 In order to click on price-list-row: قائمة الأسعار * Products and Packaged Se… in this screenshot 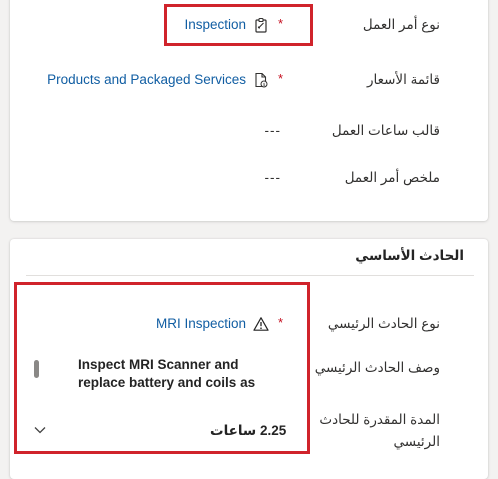, I will do `click(249, 91)`.